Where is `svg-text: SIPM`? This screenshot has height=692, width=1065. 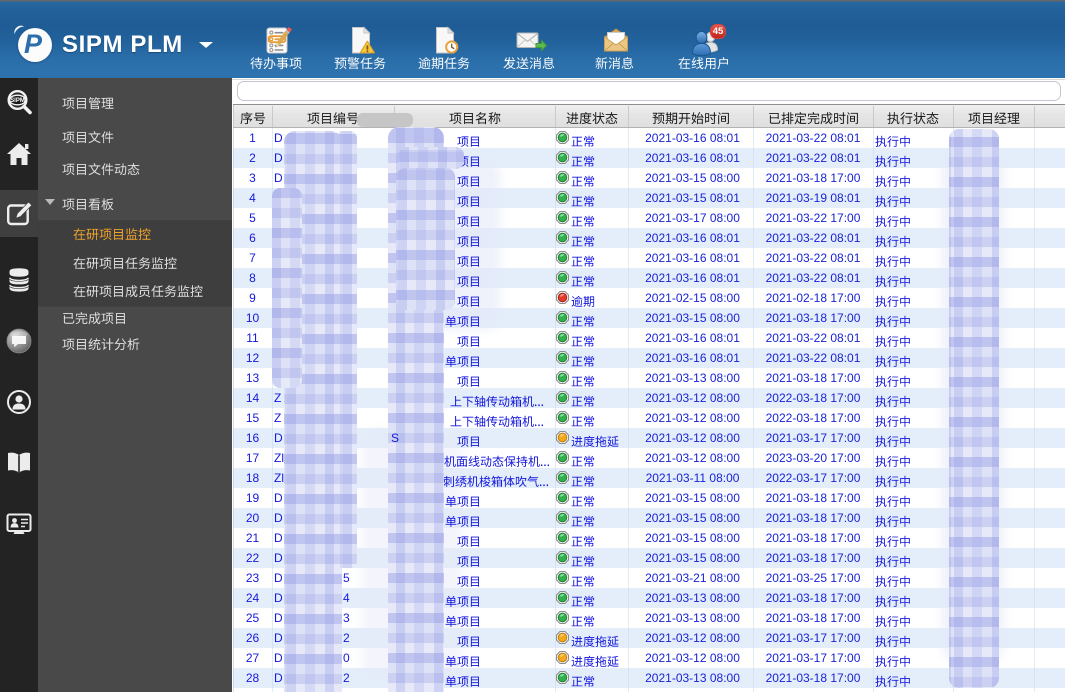
svg-text: SIPM is located at coordinates (17, 101).